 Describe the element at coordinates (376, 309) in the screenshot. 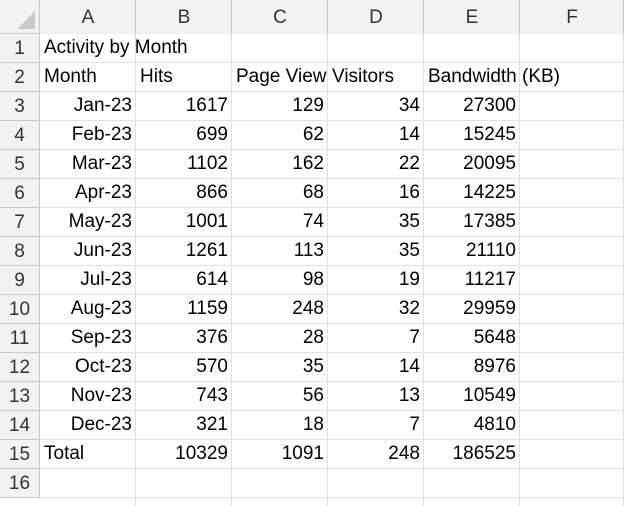

I see `table-cell: 32` at that location.